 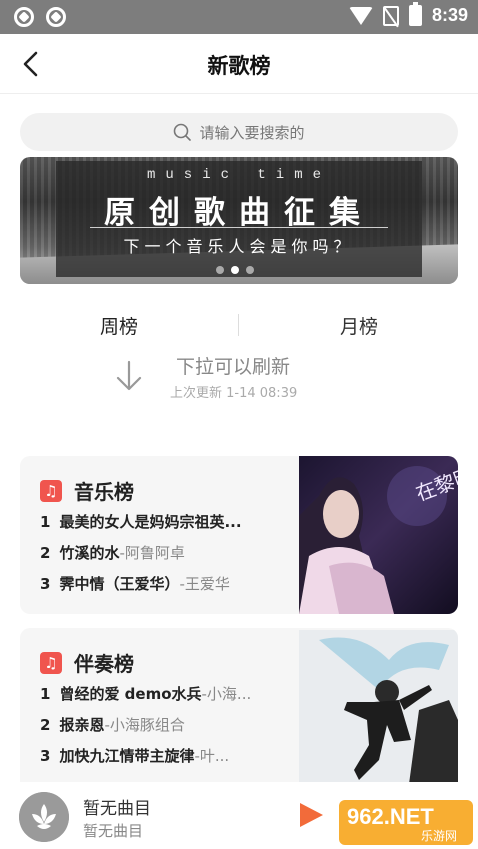 I want to click on refresh-hint: 下拉可以刷新, so click(x=233, y=367).